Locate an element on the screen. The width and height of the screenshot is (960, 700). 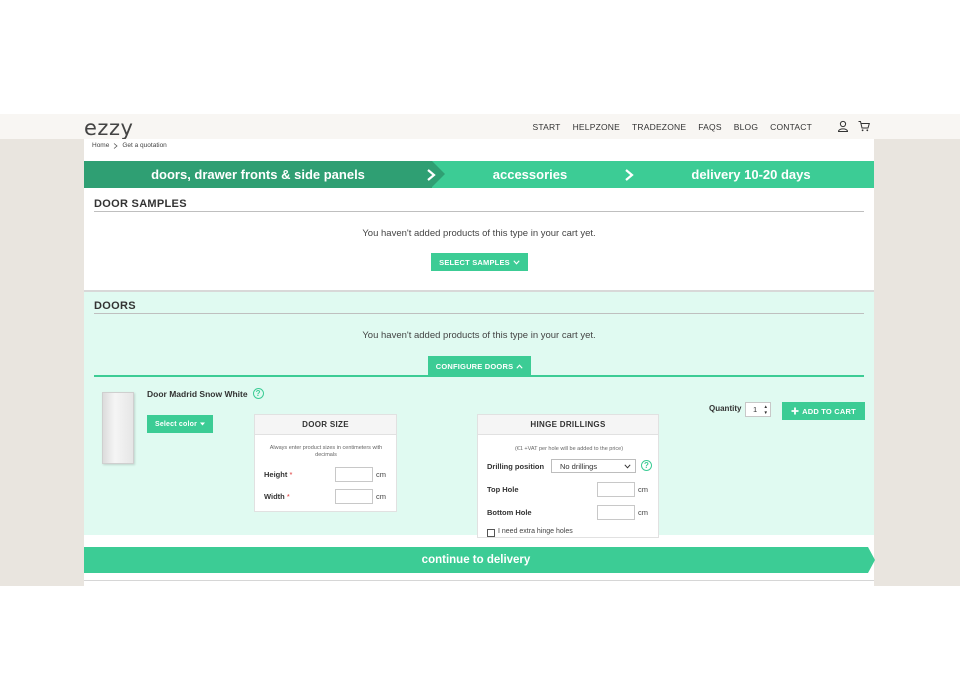
extra-hinge-holes-checkbox is located at coordinates (491, 533).